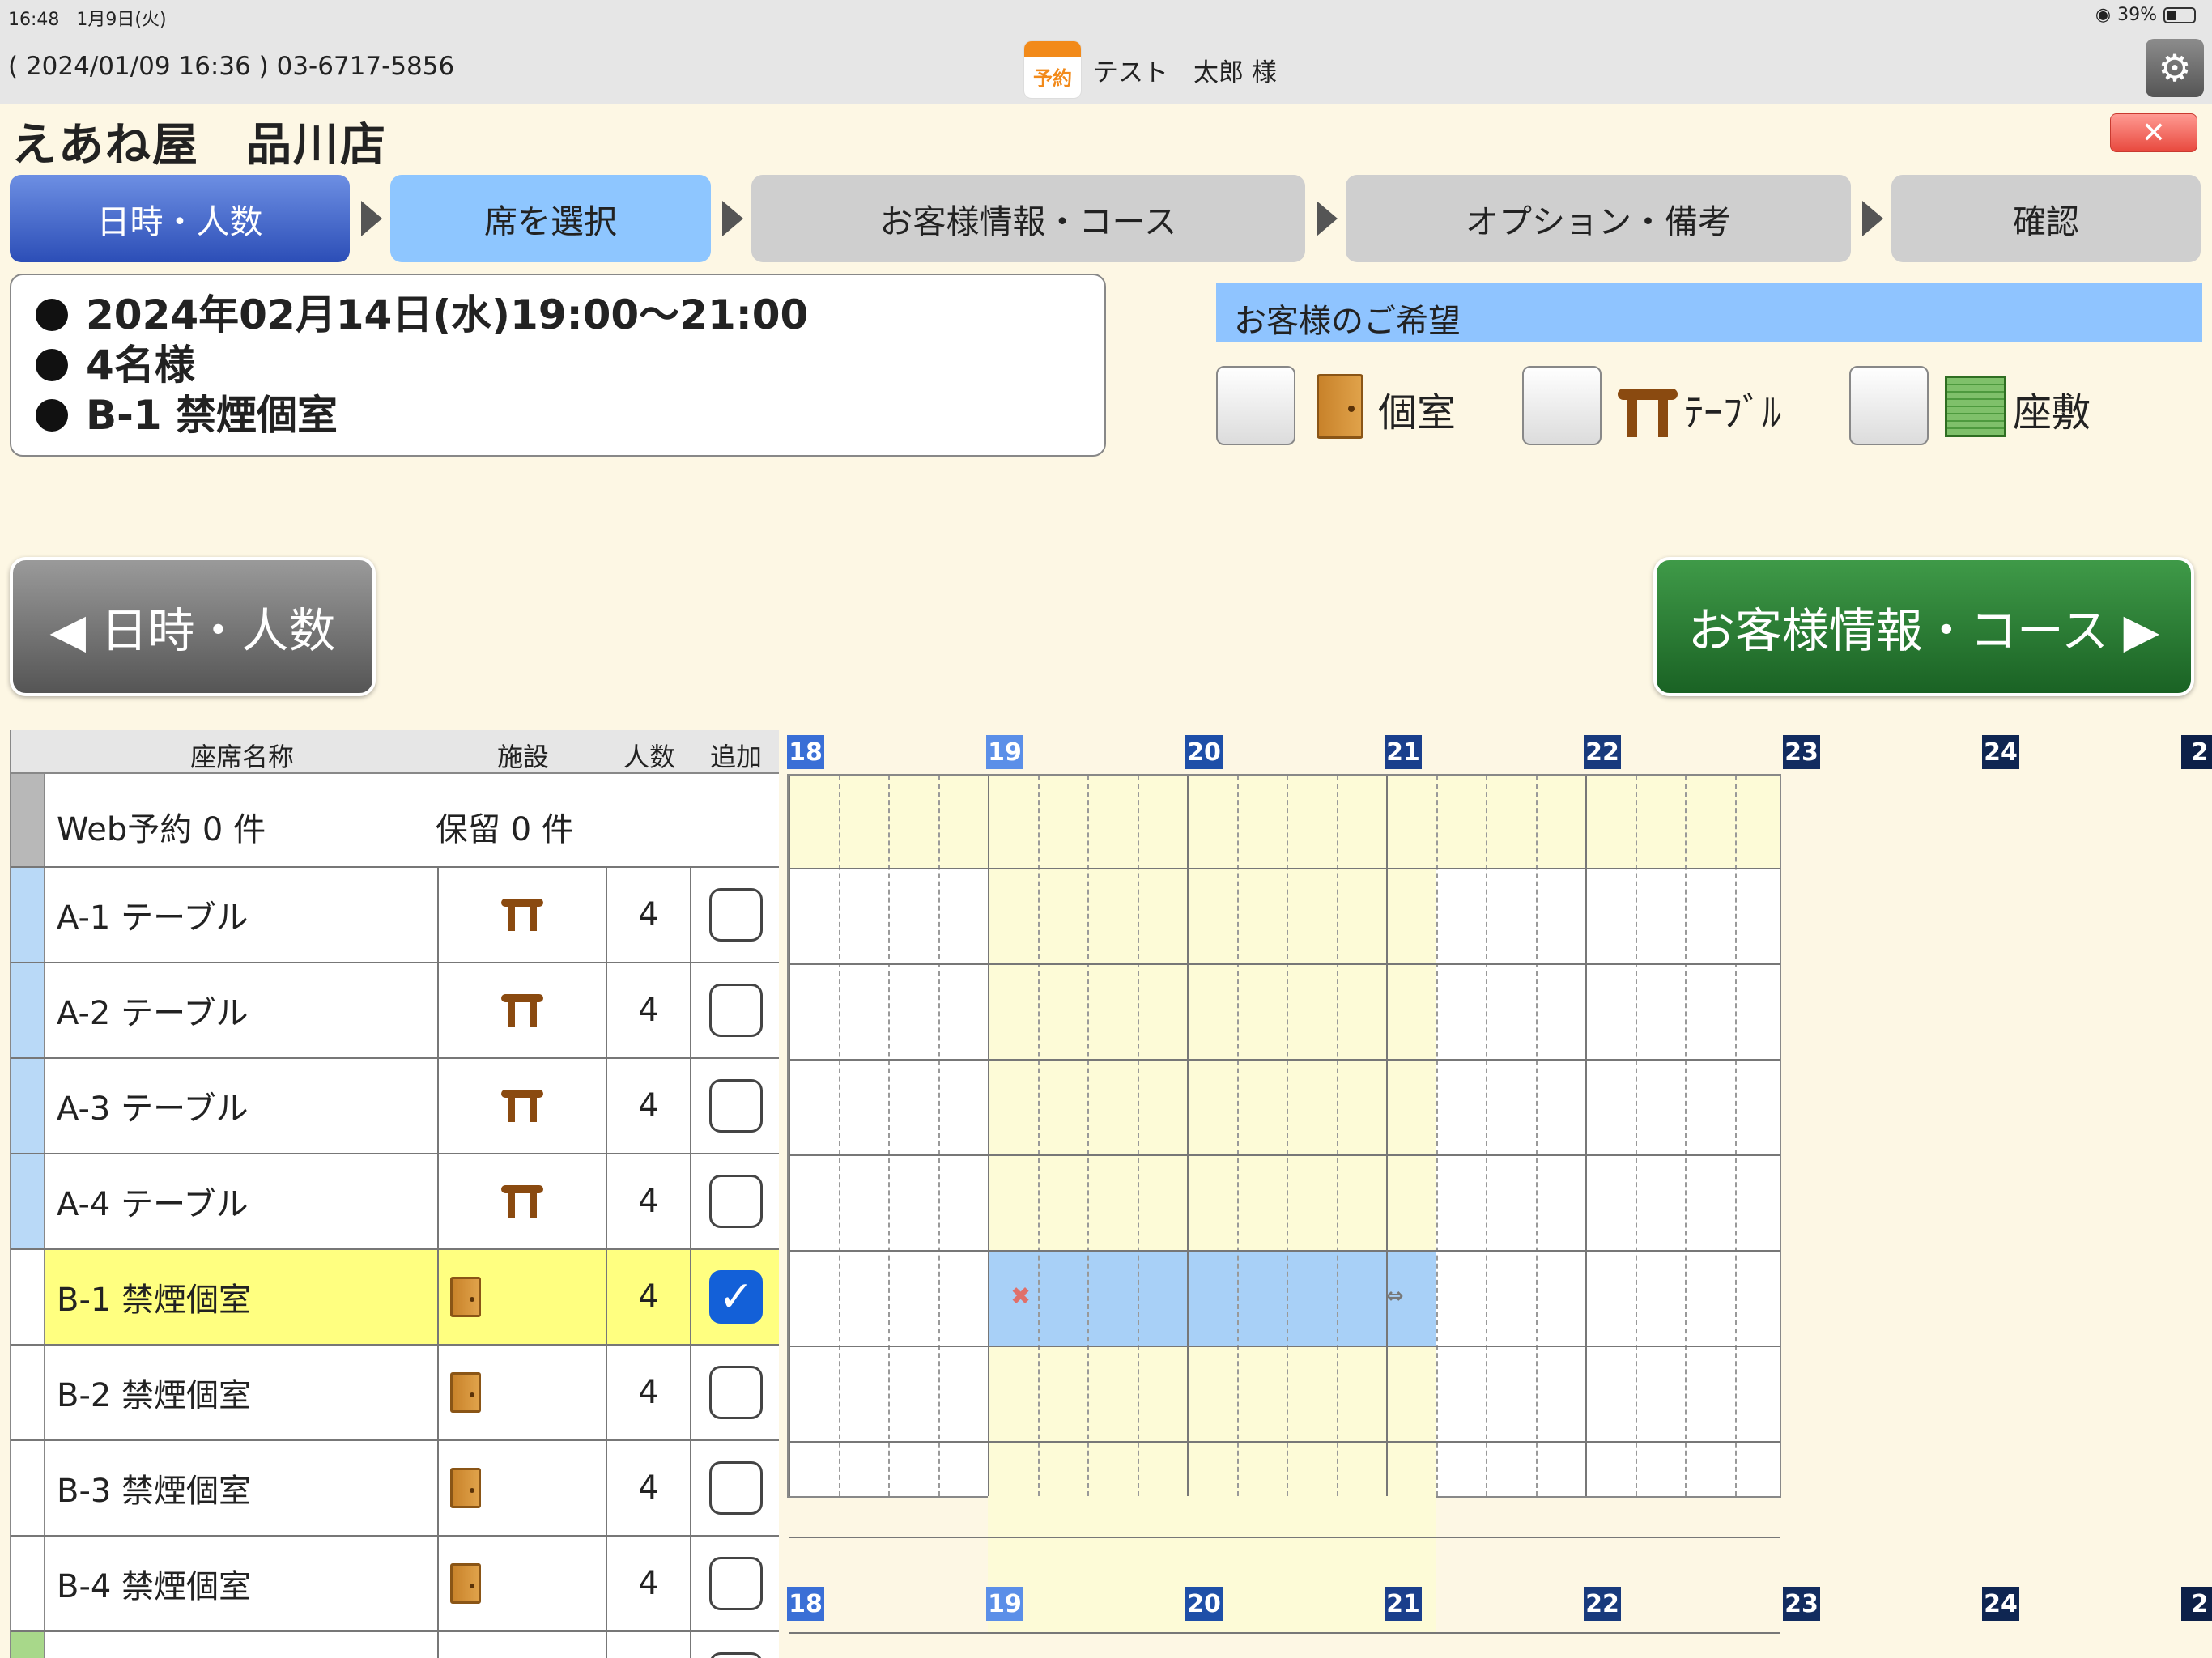 The image size is (2212, 1658). I want to click on add-cell: ✓, so click(735, 1297).